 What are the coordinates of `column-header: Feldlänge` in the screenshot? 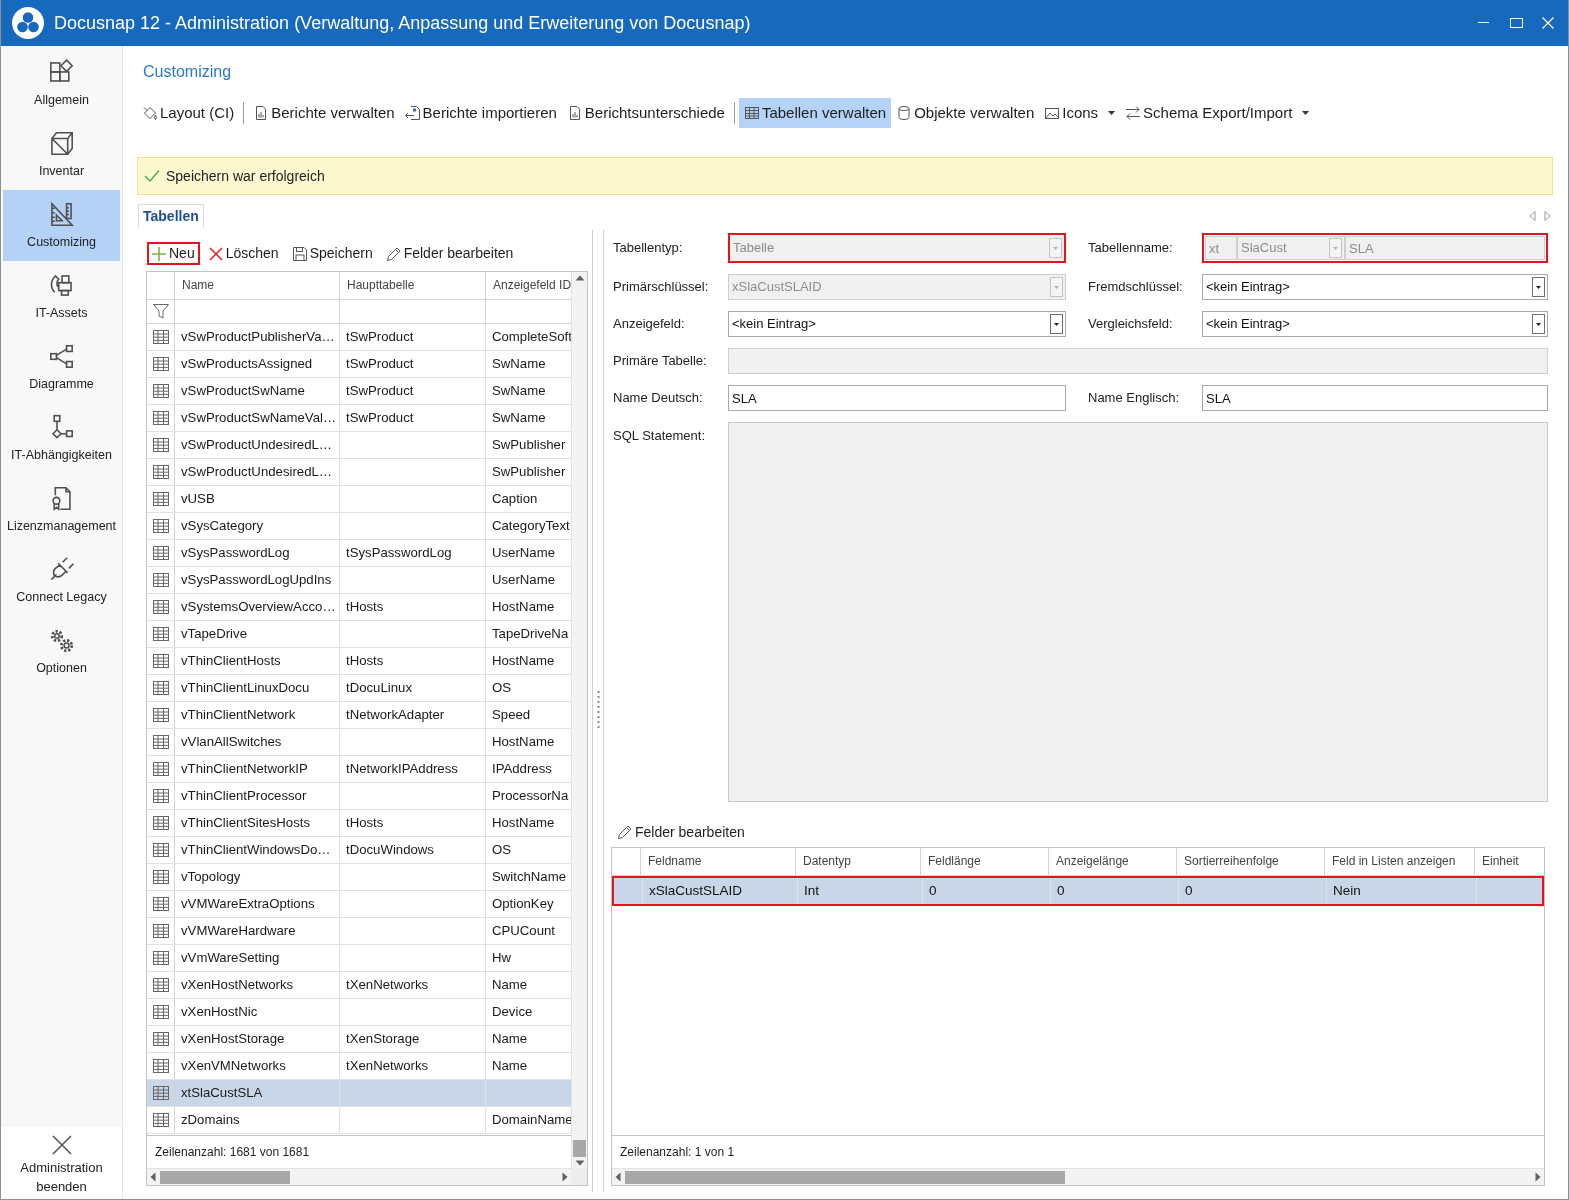 It's located at (985, 861).